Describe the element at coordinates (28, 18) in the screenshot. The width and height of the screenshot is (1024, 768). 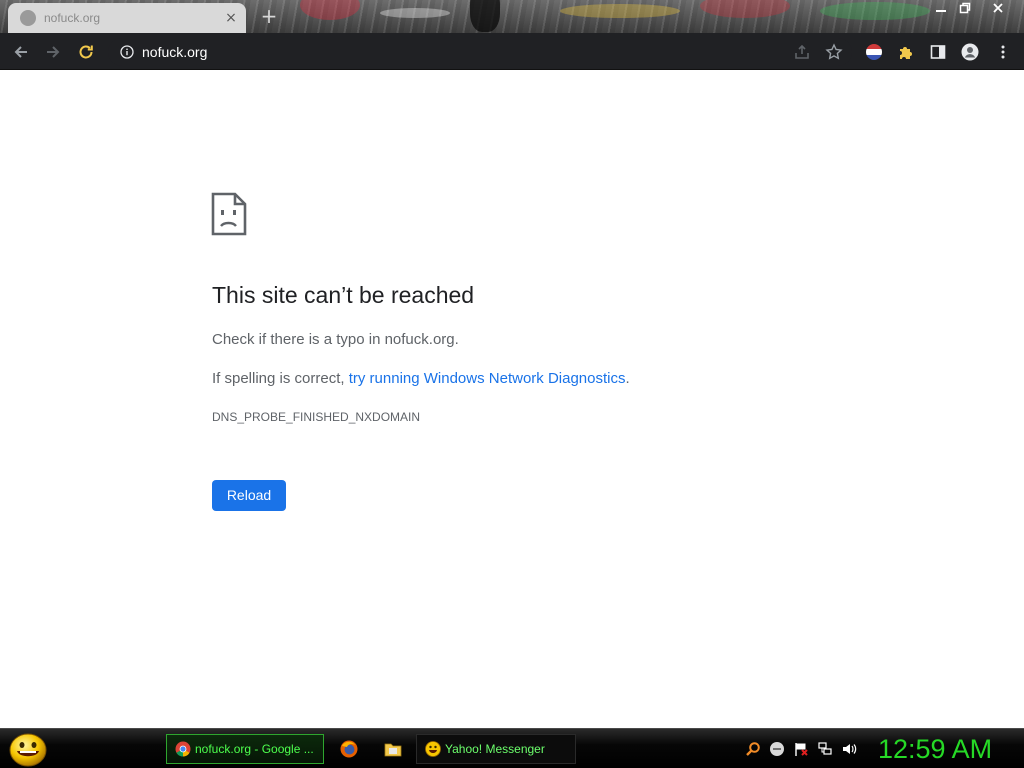
I see `site-favicon-icon` at that location.